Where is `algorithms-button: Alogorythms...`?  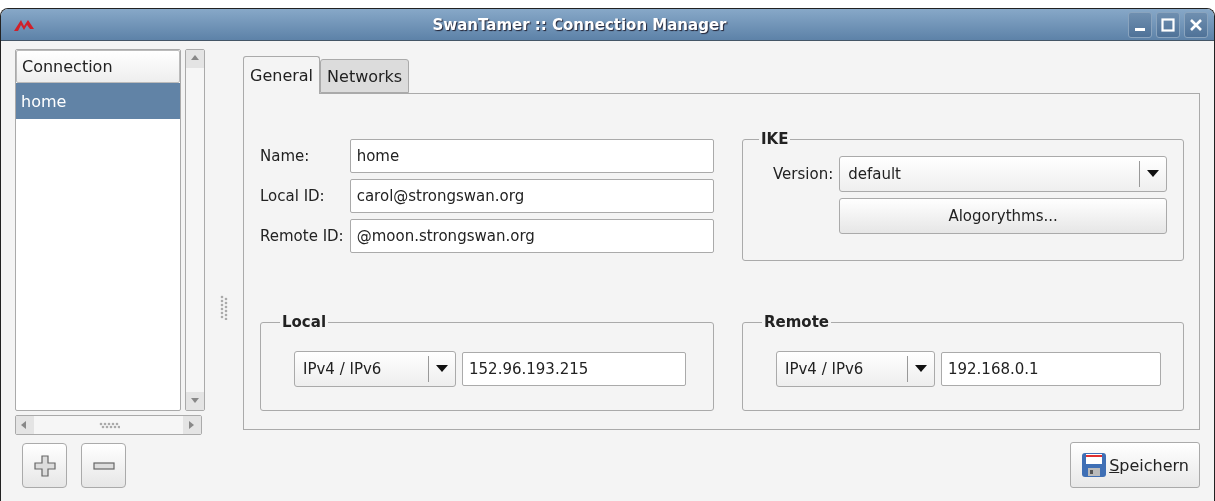
algorithms-button: Alogorythms... is located at coordinates (1003, 216).